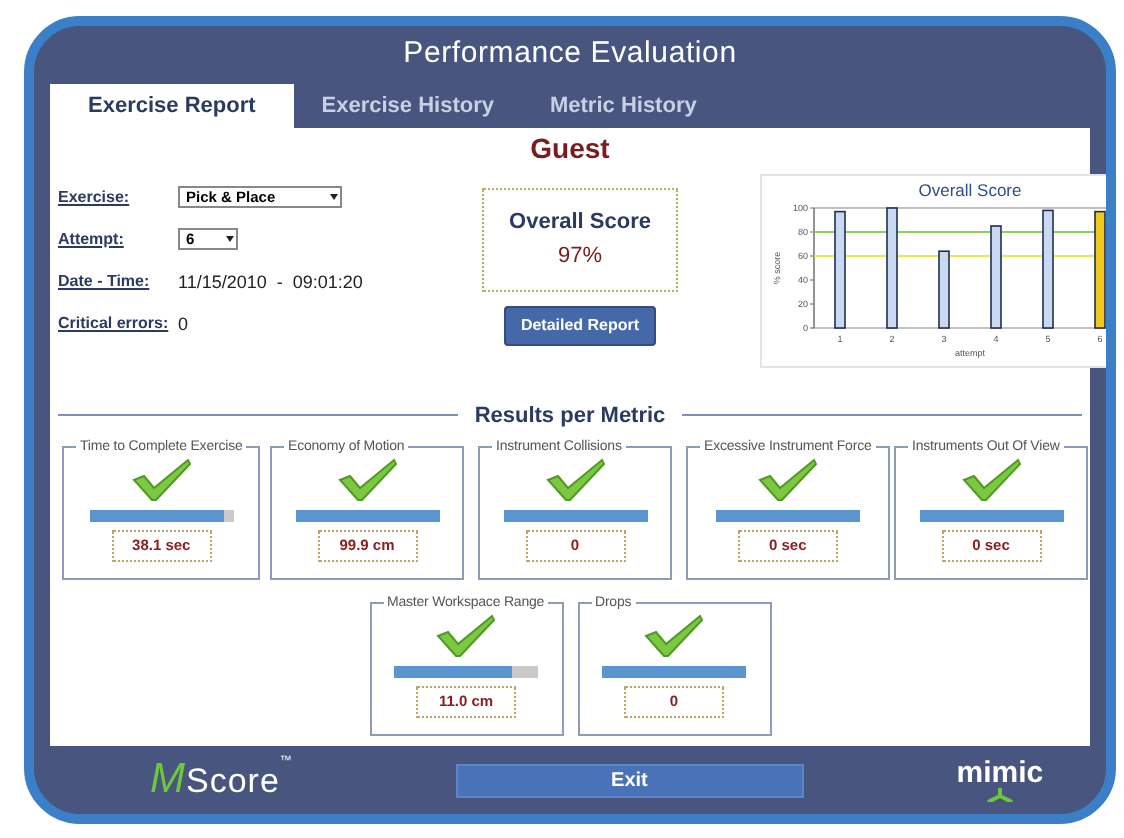 This screenshot has width=1124, height=838. Describe the element at coordinates (172, 105) in the screenshot. I see `tab: Exercise Report` at that location.